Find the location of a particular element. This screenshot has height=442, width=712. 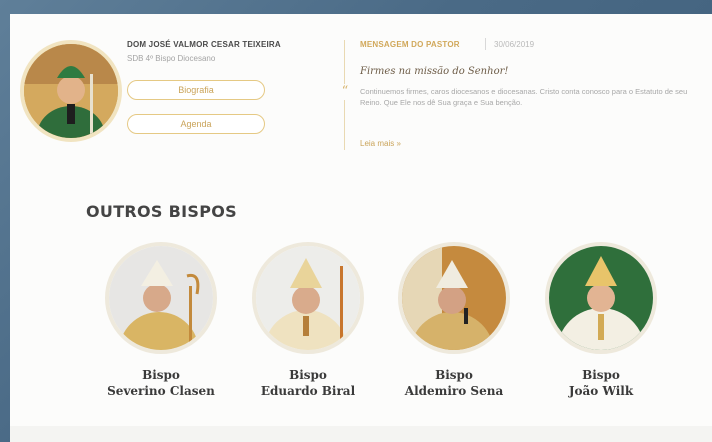

footer-strip is located at coordinates (361, 434).